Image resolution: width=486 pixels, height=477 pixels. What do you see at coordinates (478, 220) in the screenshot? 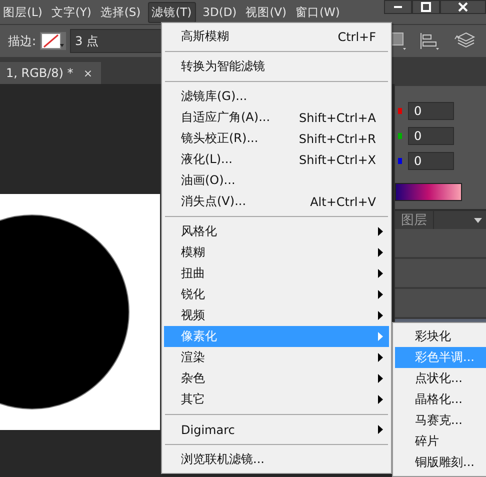
I see `panel-menu-icon` at bounding box center [478, 220].